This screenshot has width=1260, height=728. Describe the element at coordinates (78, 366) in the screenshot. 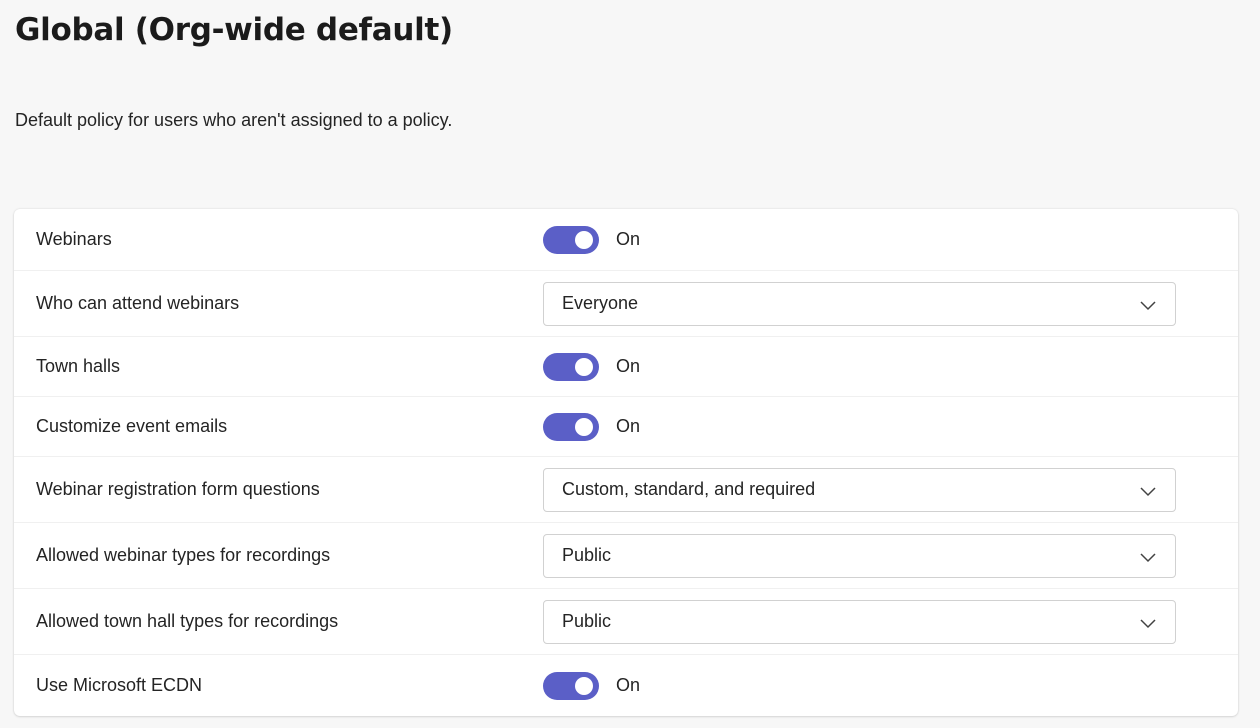

I see `setting-label: Town halls` at that location.